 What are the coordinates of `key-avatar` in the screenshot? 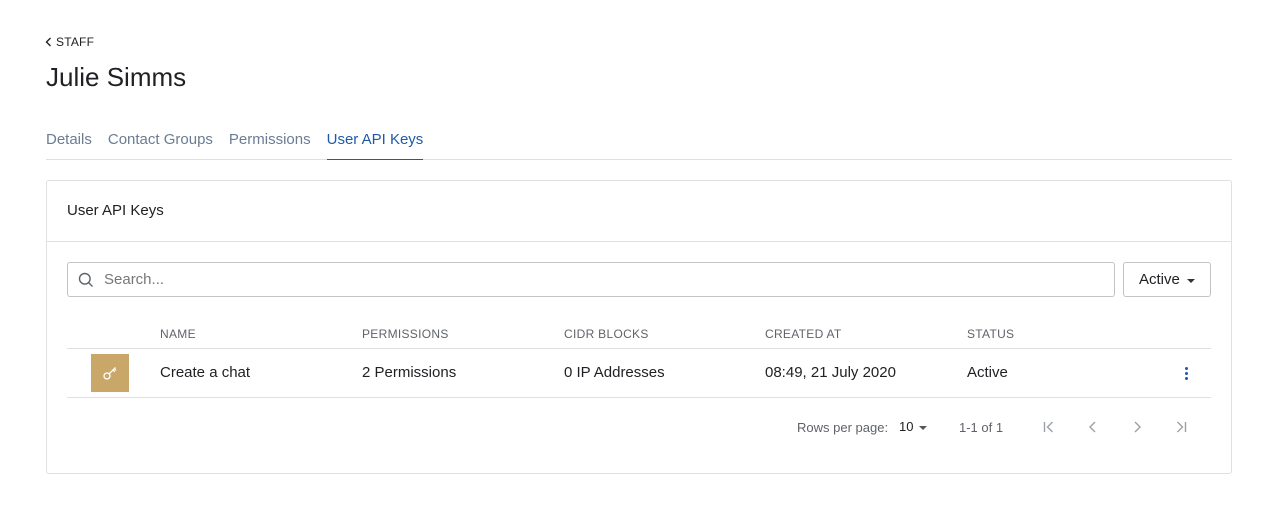 It's located at (110, 373).